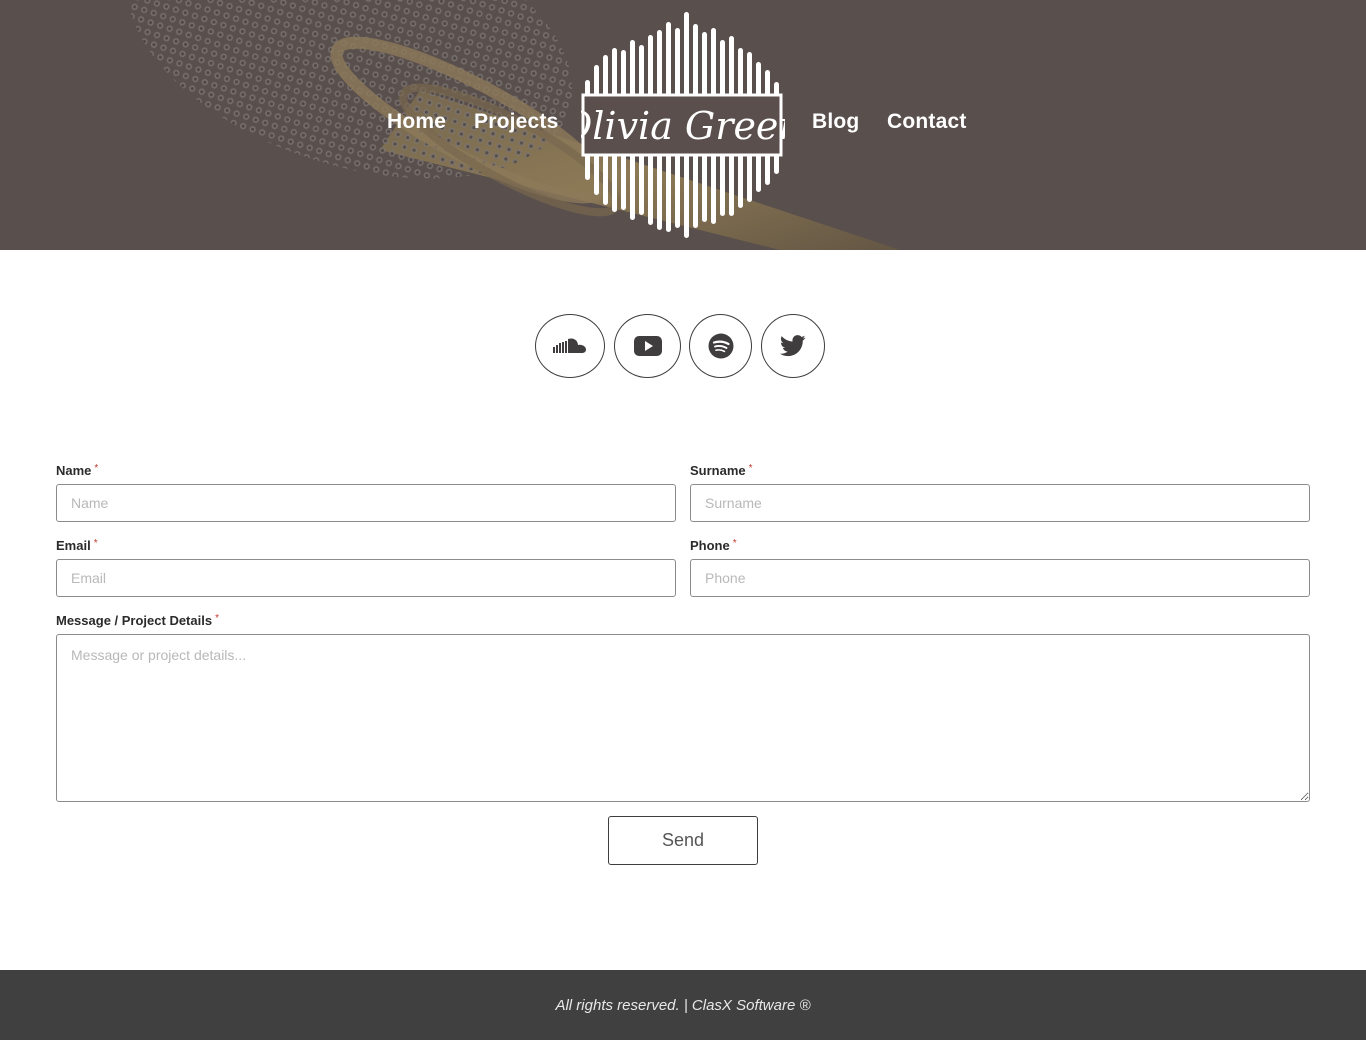  I want to click on soundcloud-icon, so click(569, 345).